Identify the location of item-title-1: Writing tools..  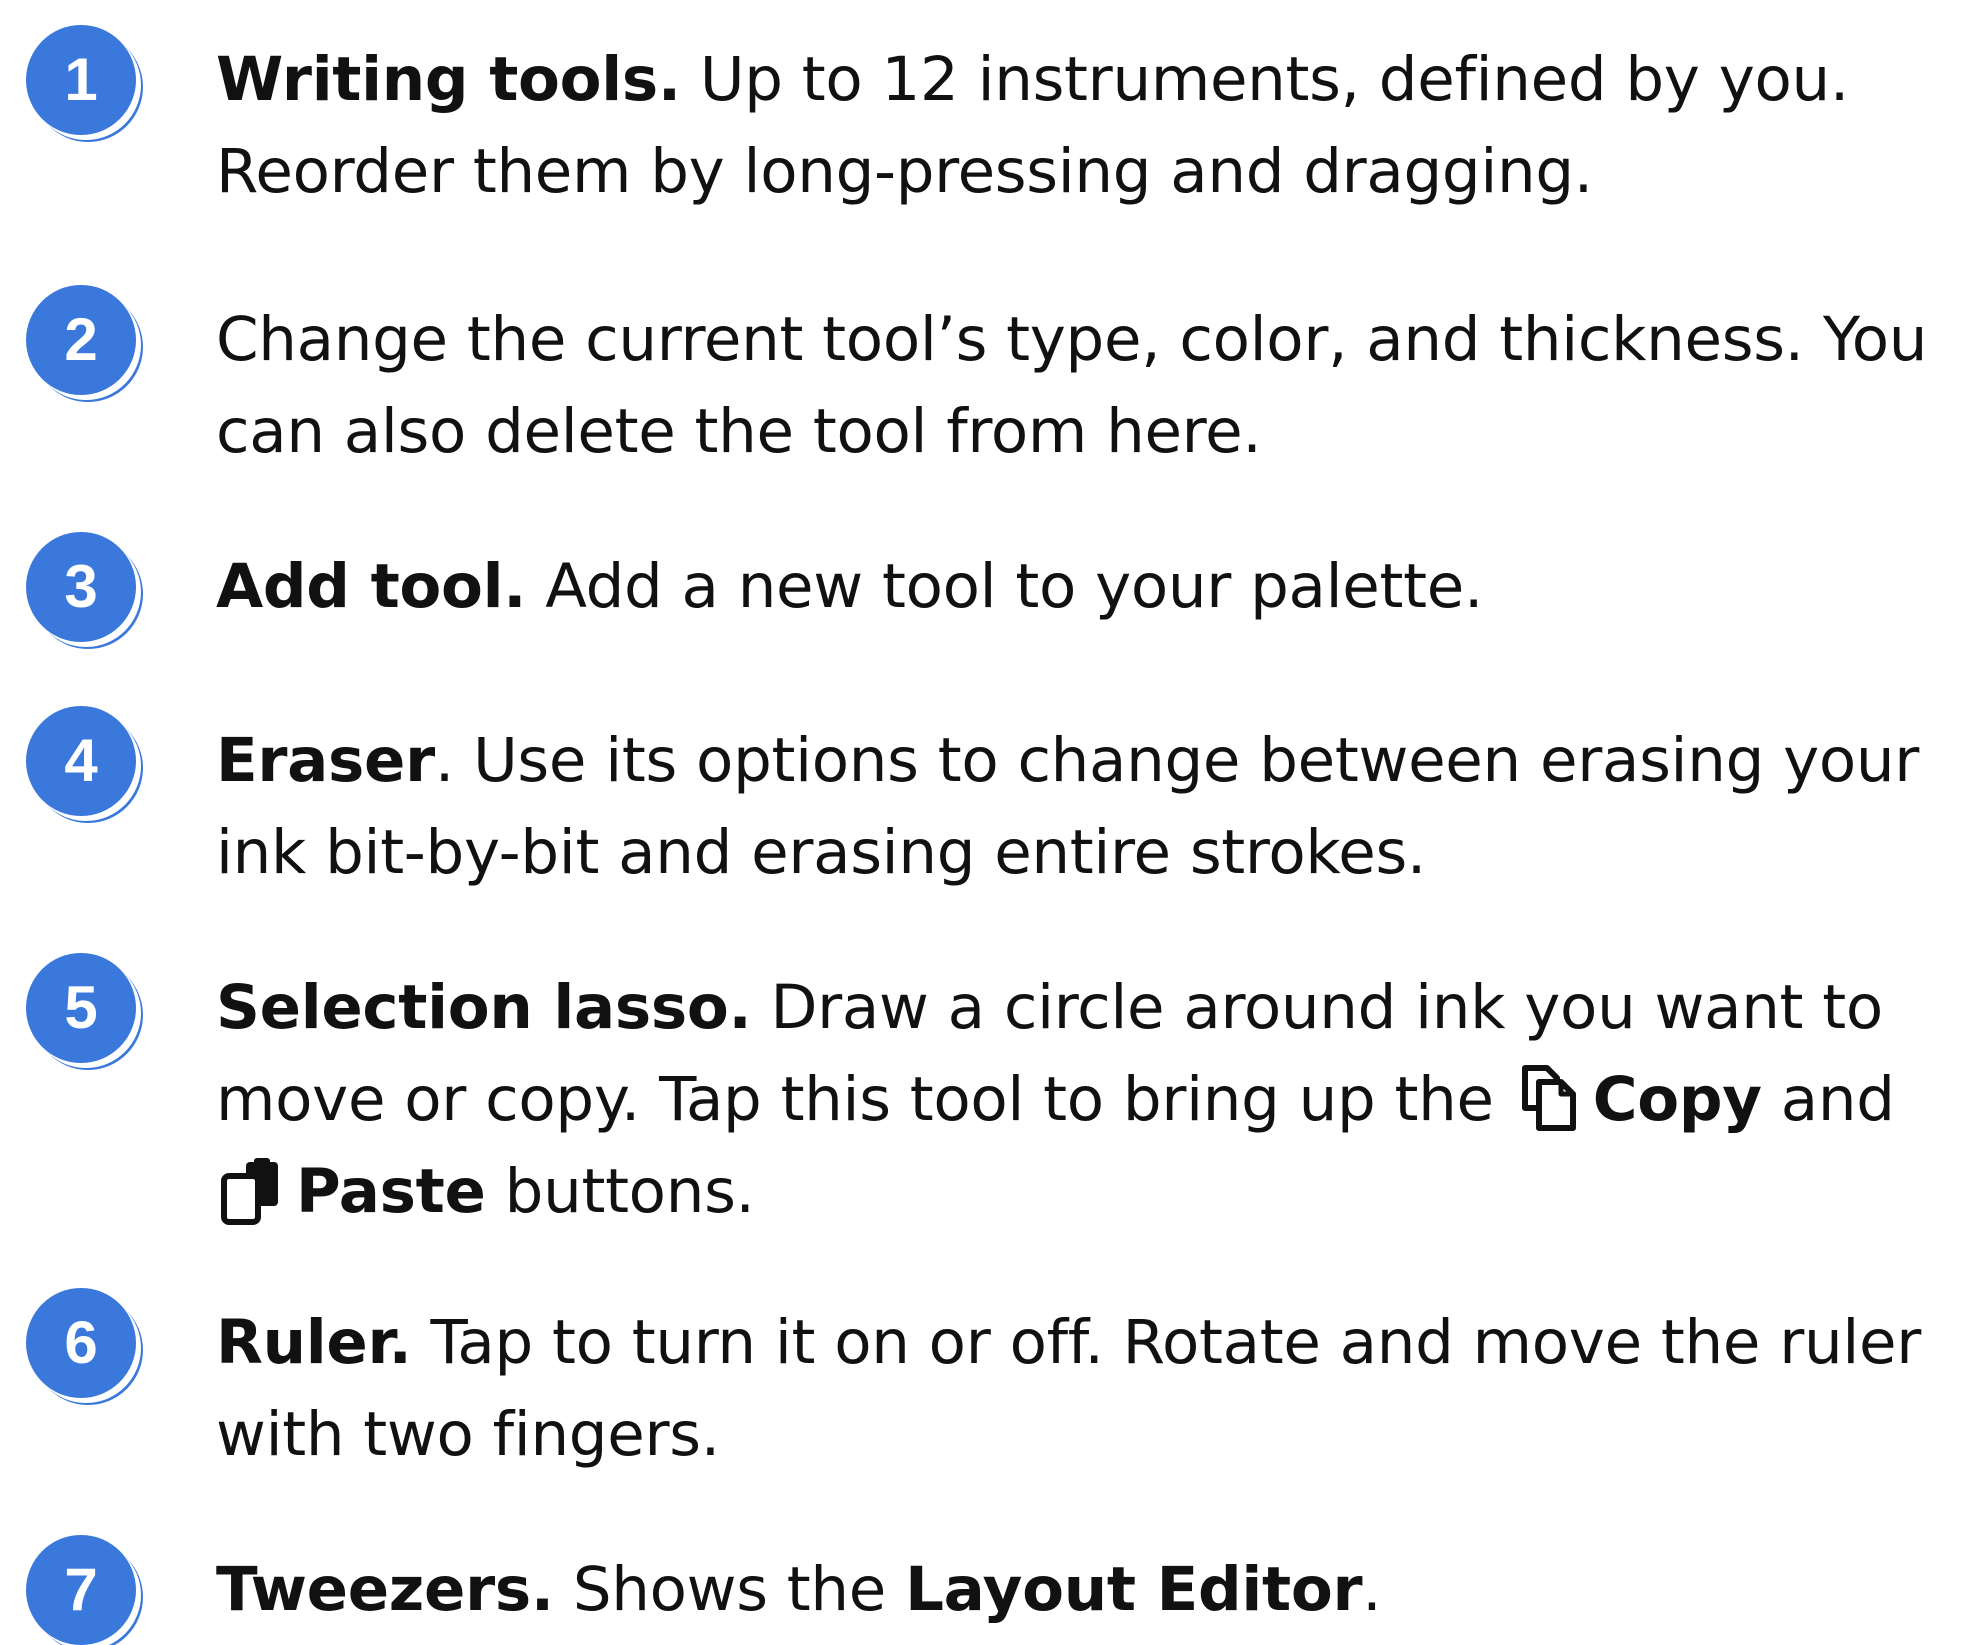
(448, 79).